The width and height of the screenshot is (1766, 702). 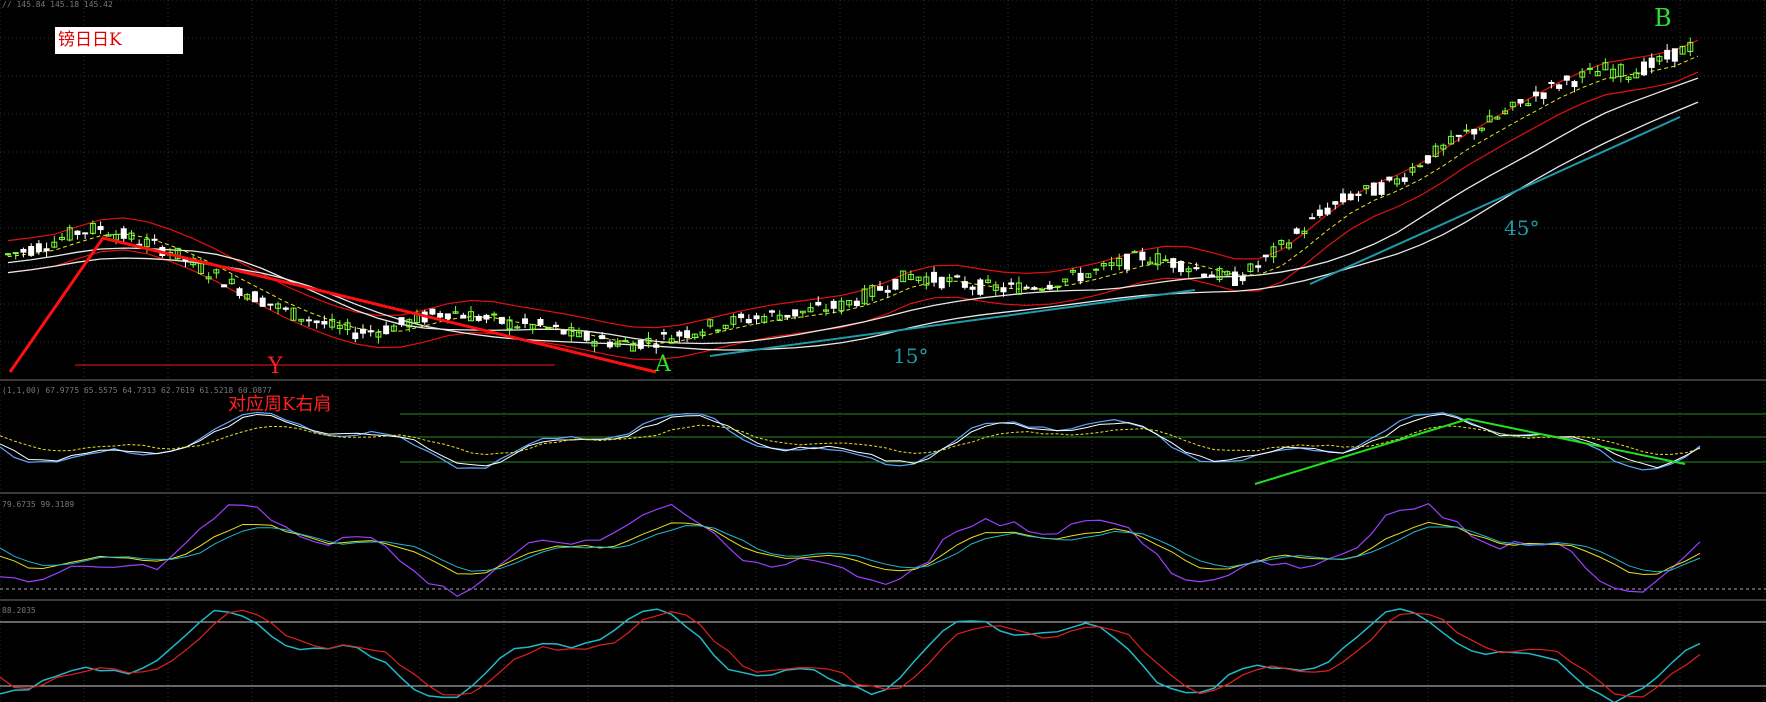 What do you see at coordinates (57, 4) in the screenshot?
I see `ohlc-readout: // 145.84 145.18 145.42` at bounding box center [57, 4].